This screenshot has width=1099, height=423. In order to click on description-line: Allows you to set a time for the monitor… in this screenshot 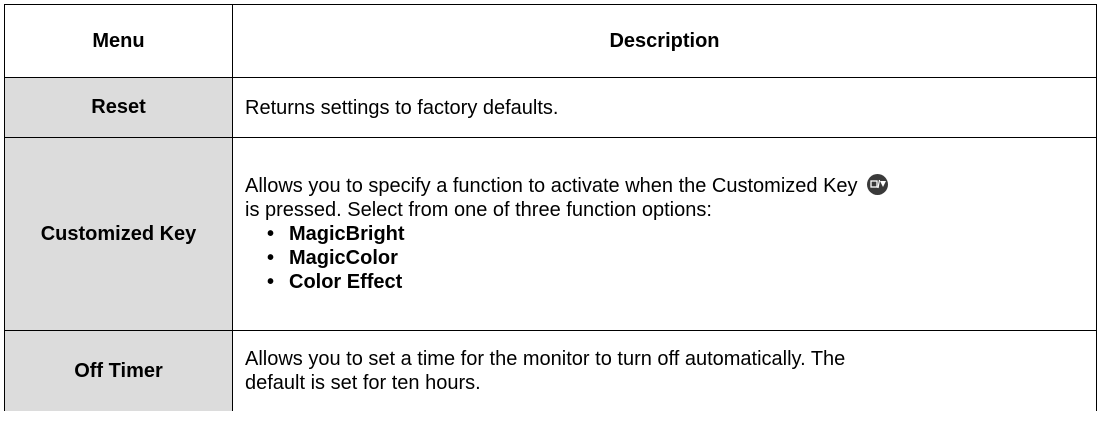, I will do `click(545, 359)`.